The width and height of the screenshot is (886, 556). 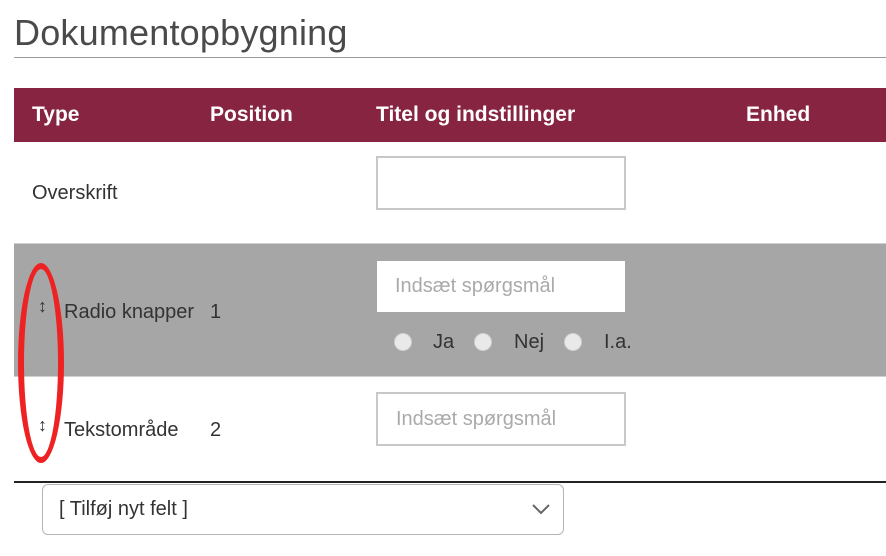 What do you see at coordinates (541, 509) in the screenshot?
I see `chevron-down-icon` at bounding box center [541, 509].